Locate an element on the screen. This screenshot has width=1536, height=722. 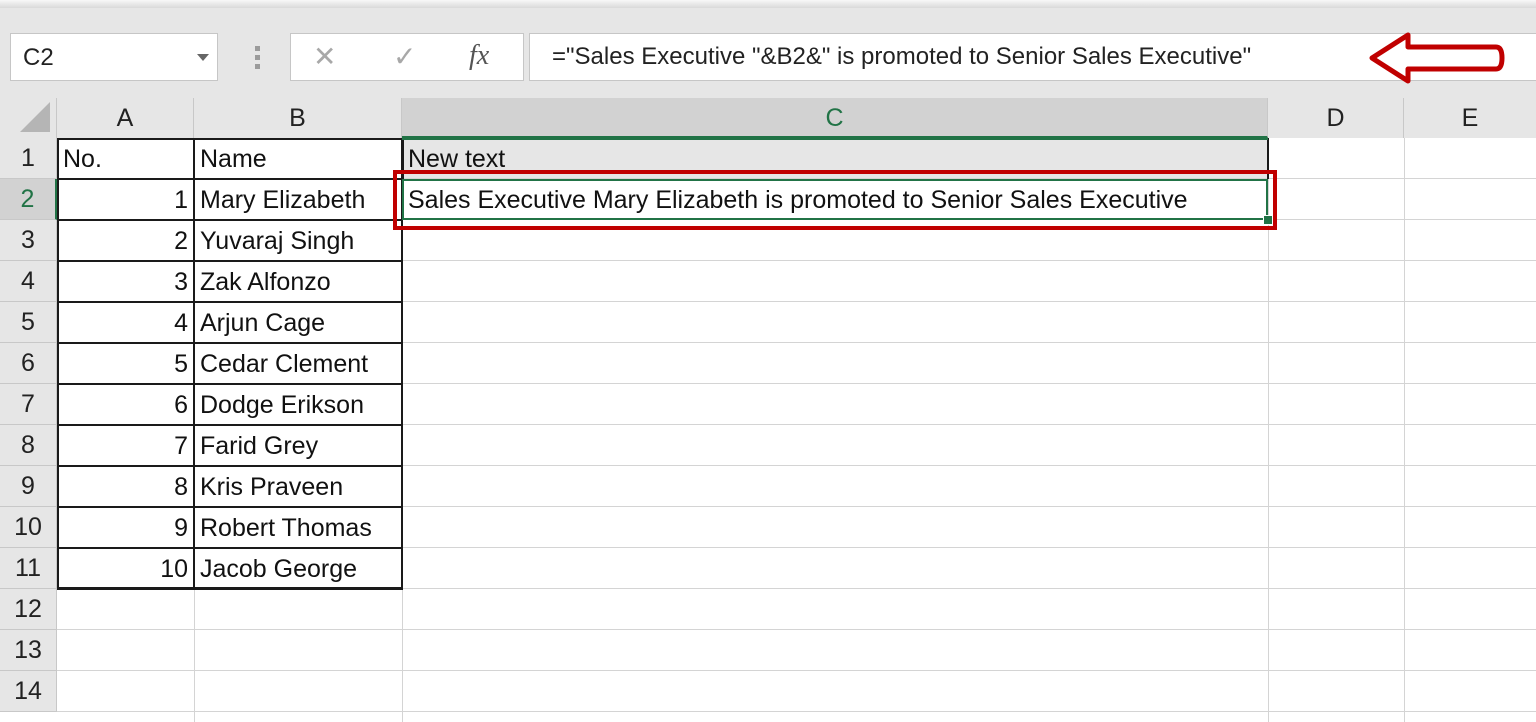
cell-b6: Cedar Clement is located at coordinates (298, 363).